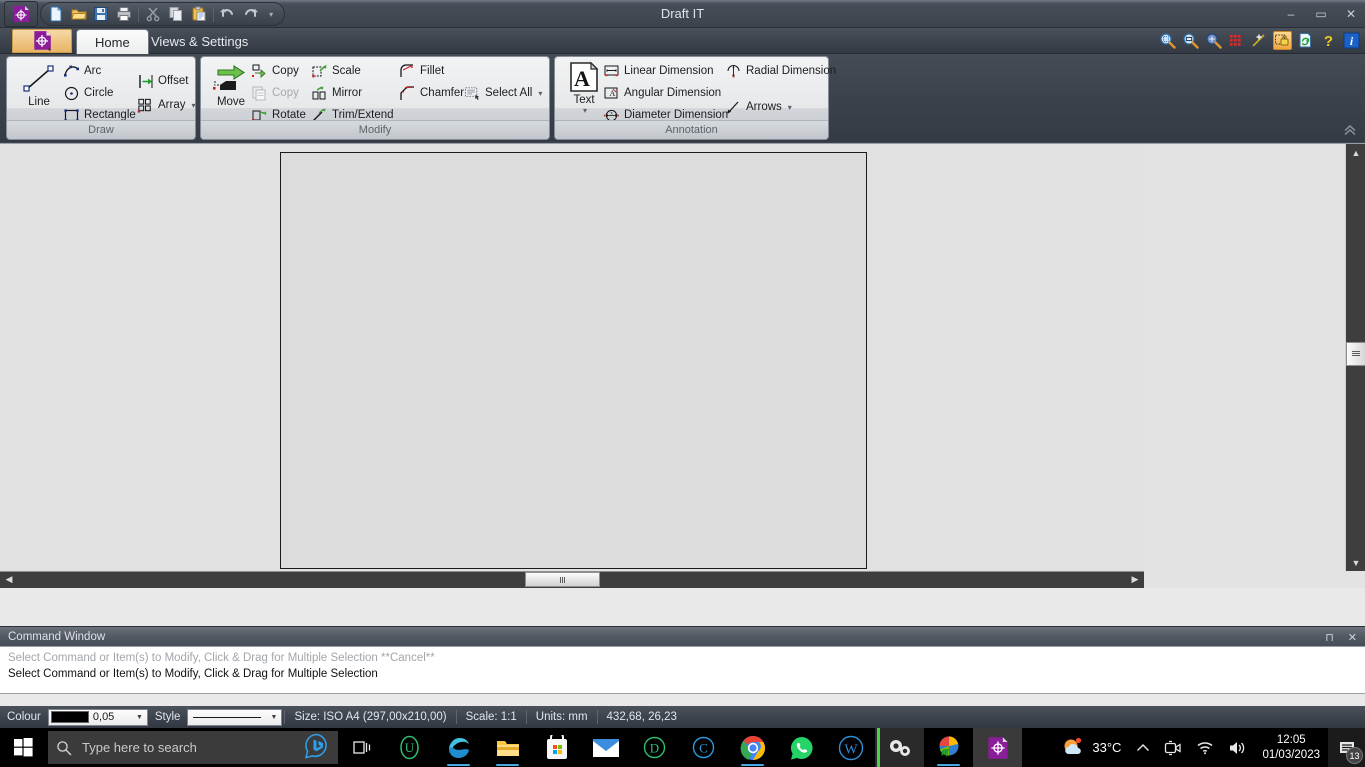 This screenshot has height=767, width=1365. I want to click on task-view-button, so click(362, 747).